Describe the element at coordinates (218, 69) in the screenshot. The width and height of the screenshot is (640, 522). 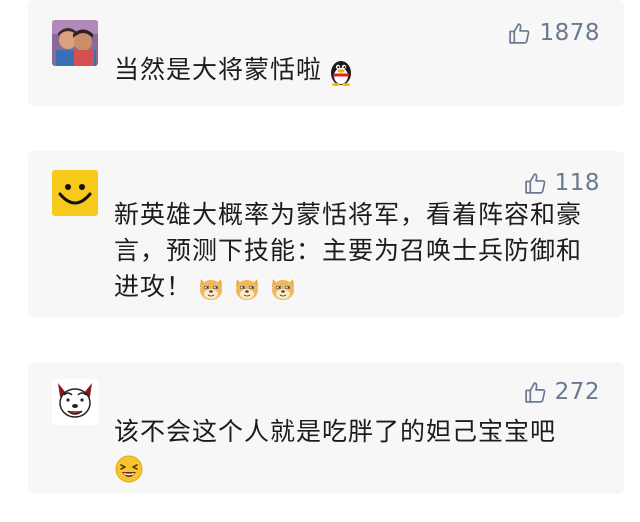
I see `comment-text: 当然是大将蒙恬啦` at that location.